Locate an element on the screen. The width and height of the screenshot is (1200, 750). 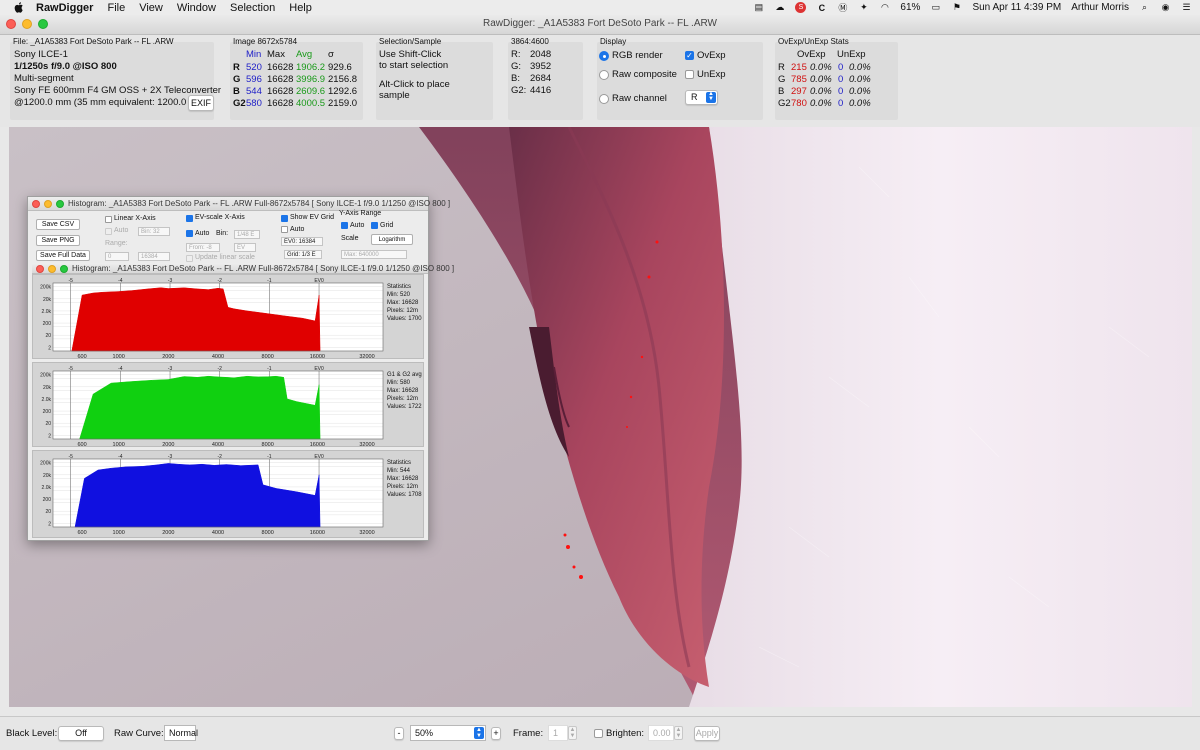
ev-to-field: EV is located at coordinates (245, 247).